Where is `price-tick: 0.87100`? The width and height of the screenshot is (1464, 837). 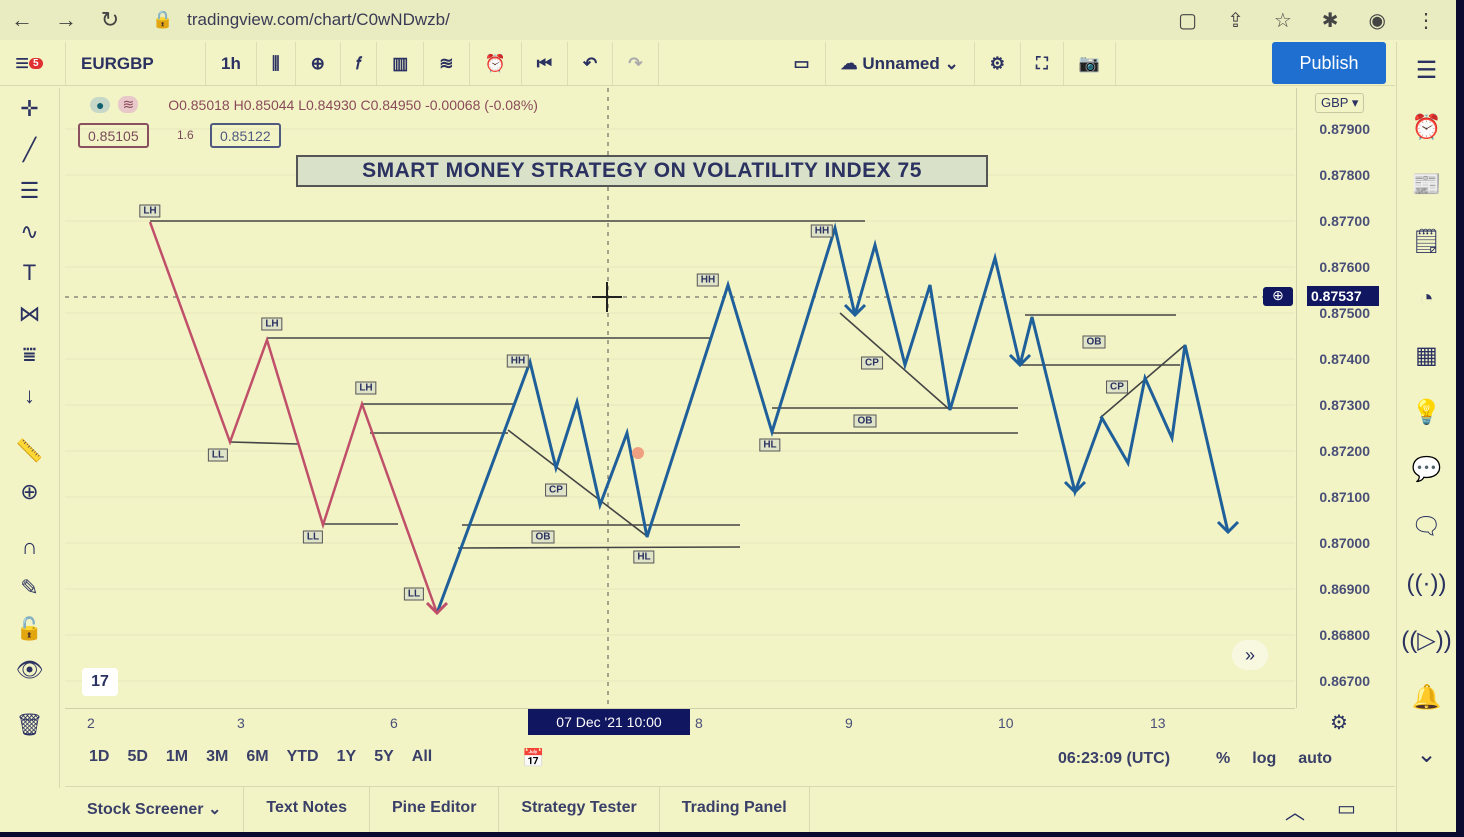
price-tick: 0.87100 is located at coordinates (1344, 497).